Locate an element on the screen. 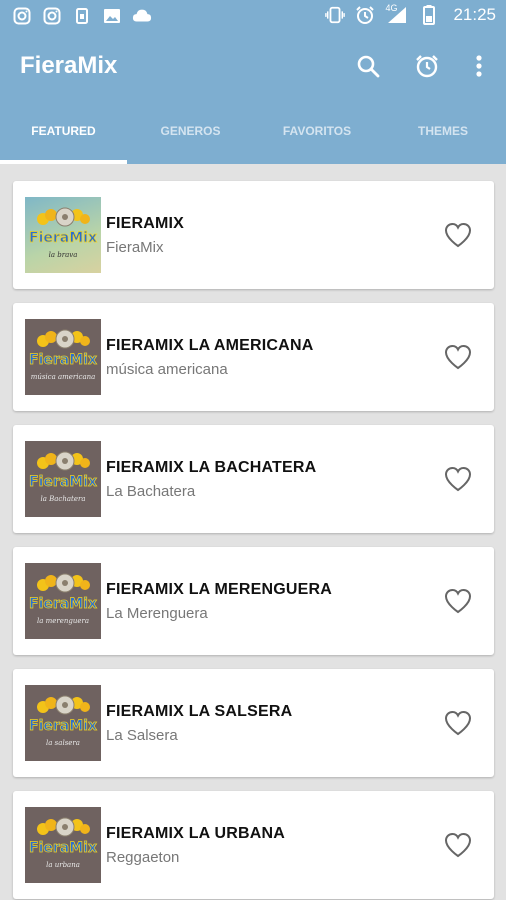 This screenshot has width=506, height=900. station-subtitle: FieraMix is located at coordinates (135, 247).